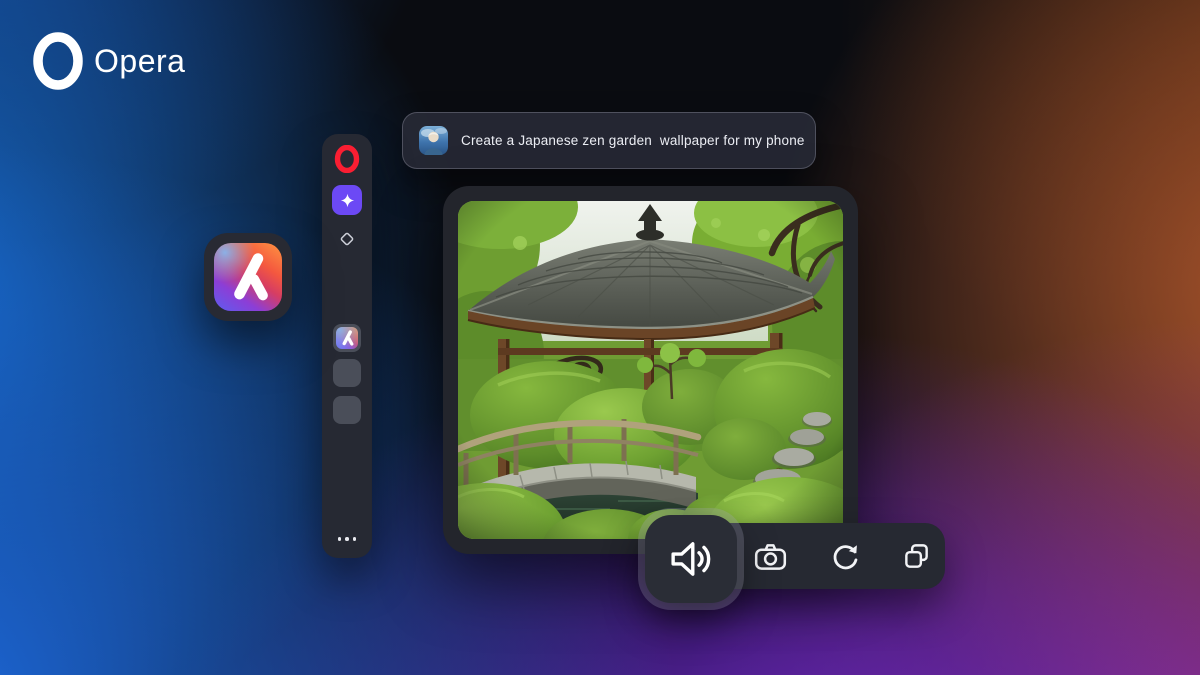  Describe the element at coordinates (339, 539) in the screenshot. I see `ellipsis-icon` at that location.